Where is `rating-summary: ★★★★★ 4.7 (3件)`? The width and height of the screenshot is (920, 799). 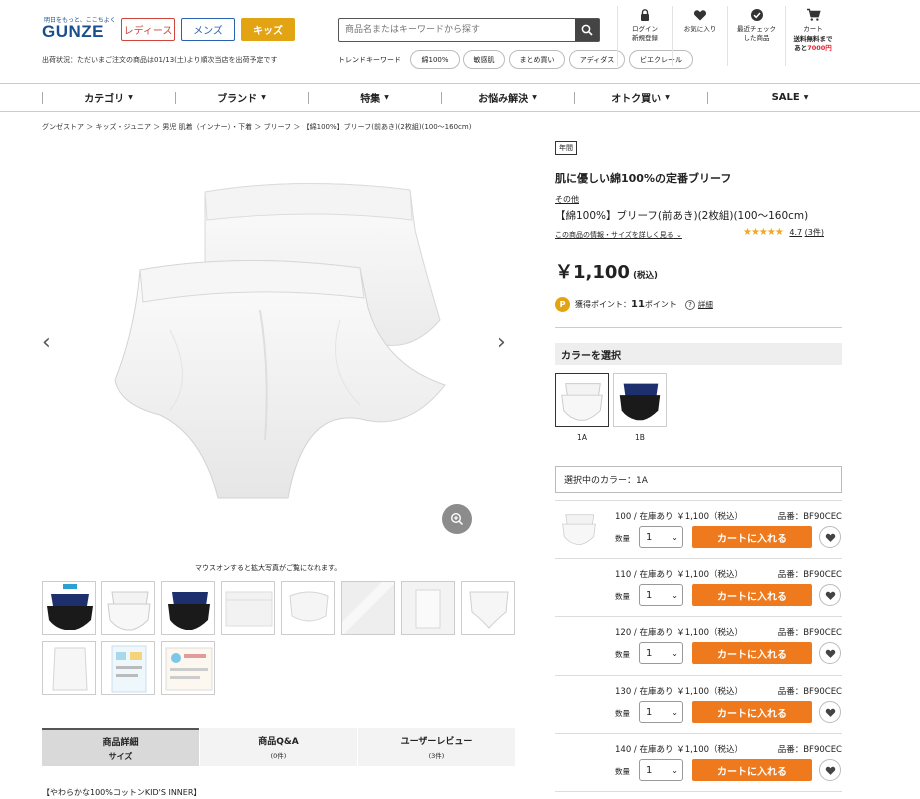 rating-summary: ★★★★★ 4.7 (3件) is located at coordinates (783, 232).